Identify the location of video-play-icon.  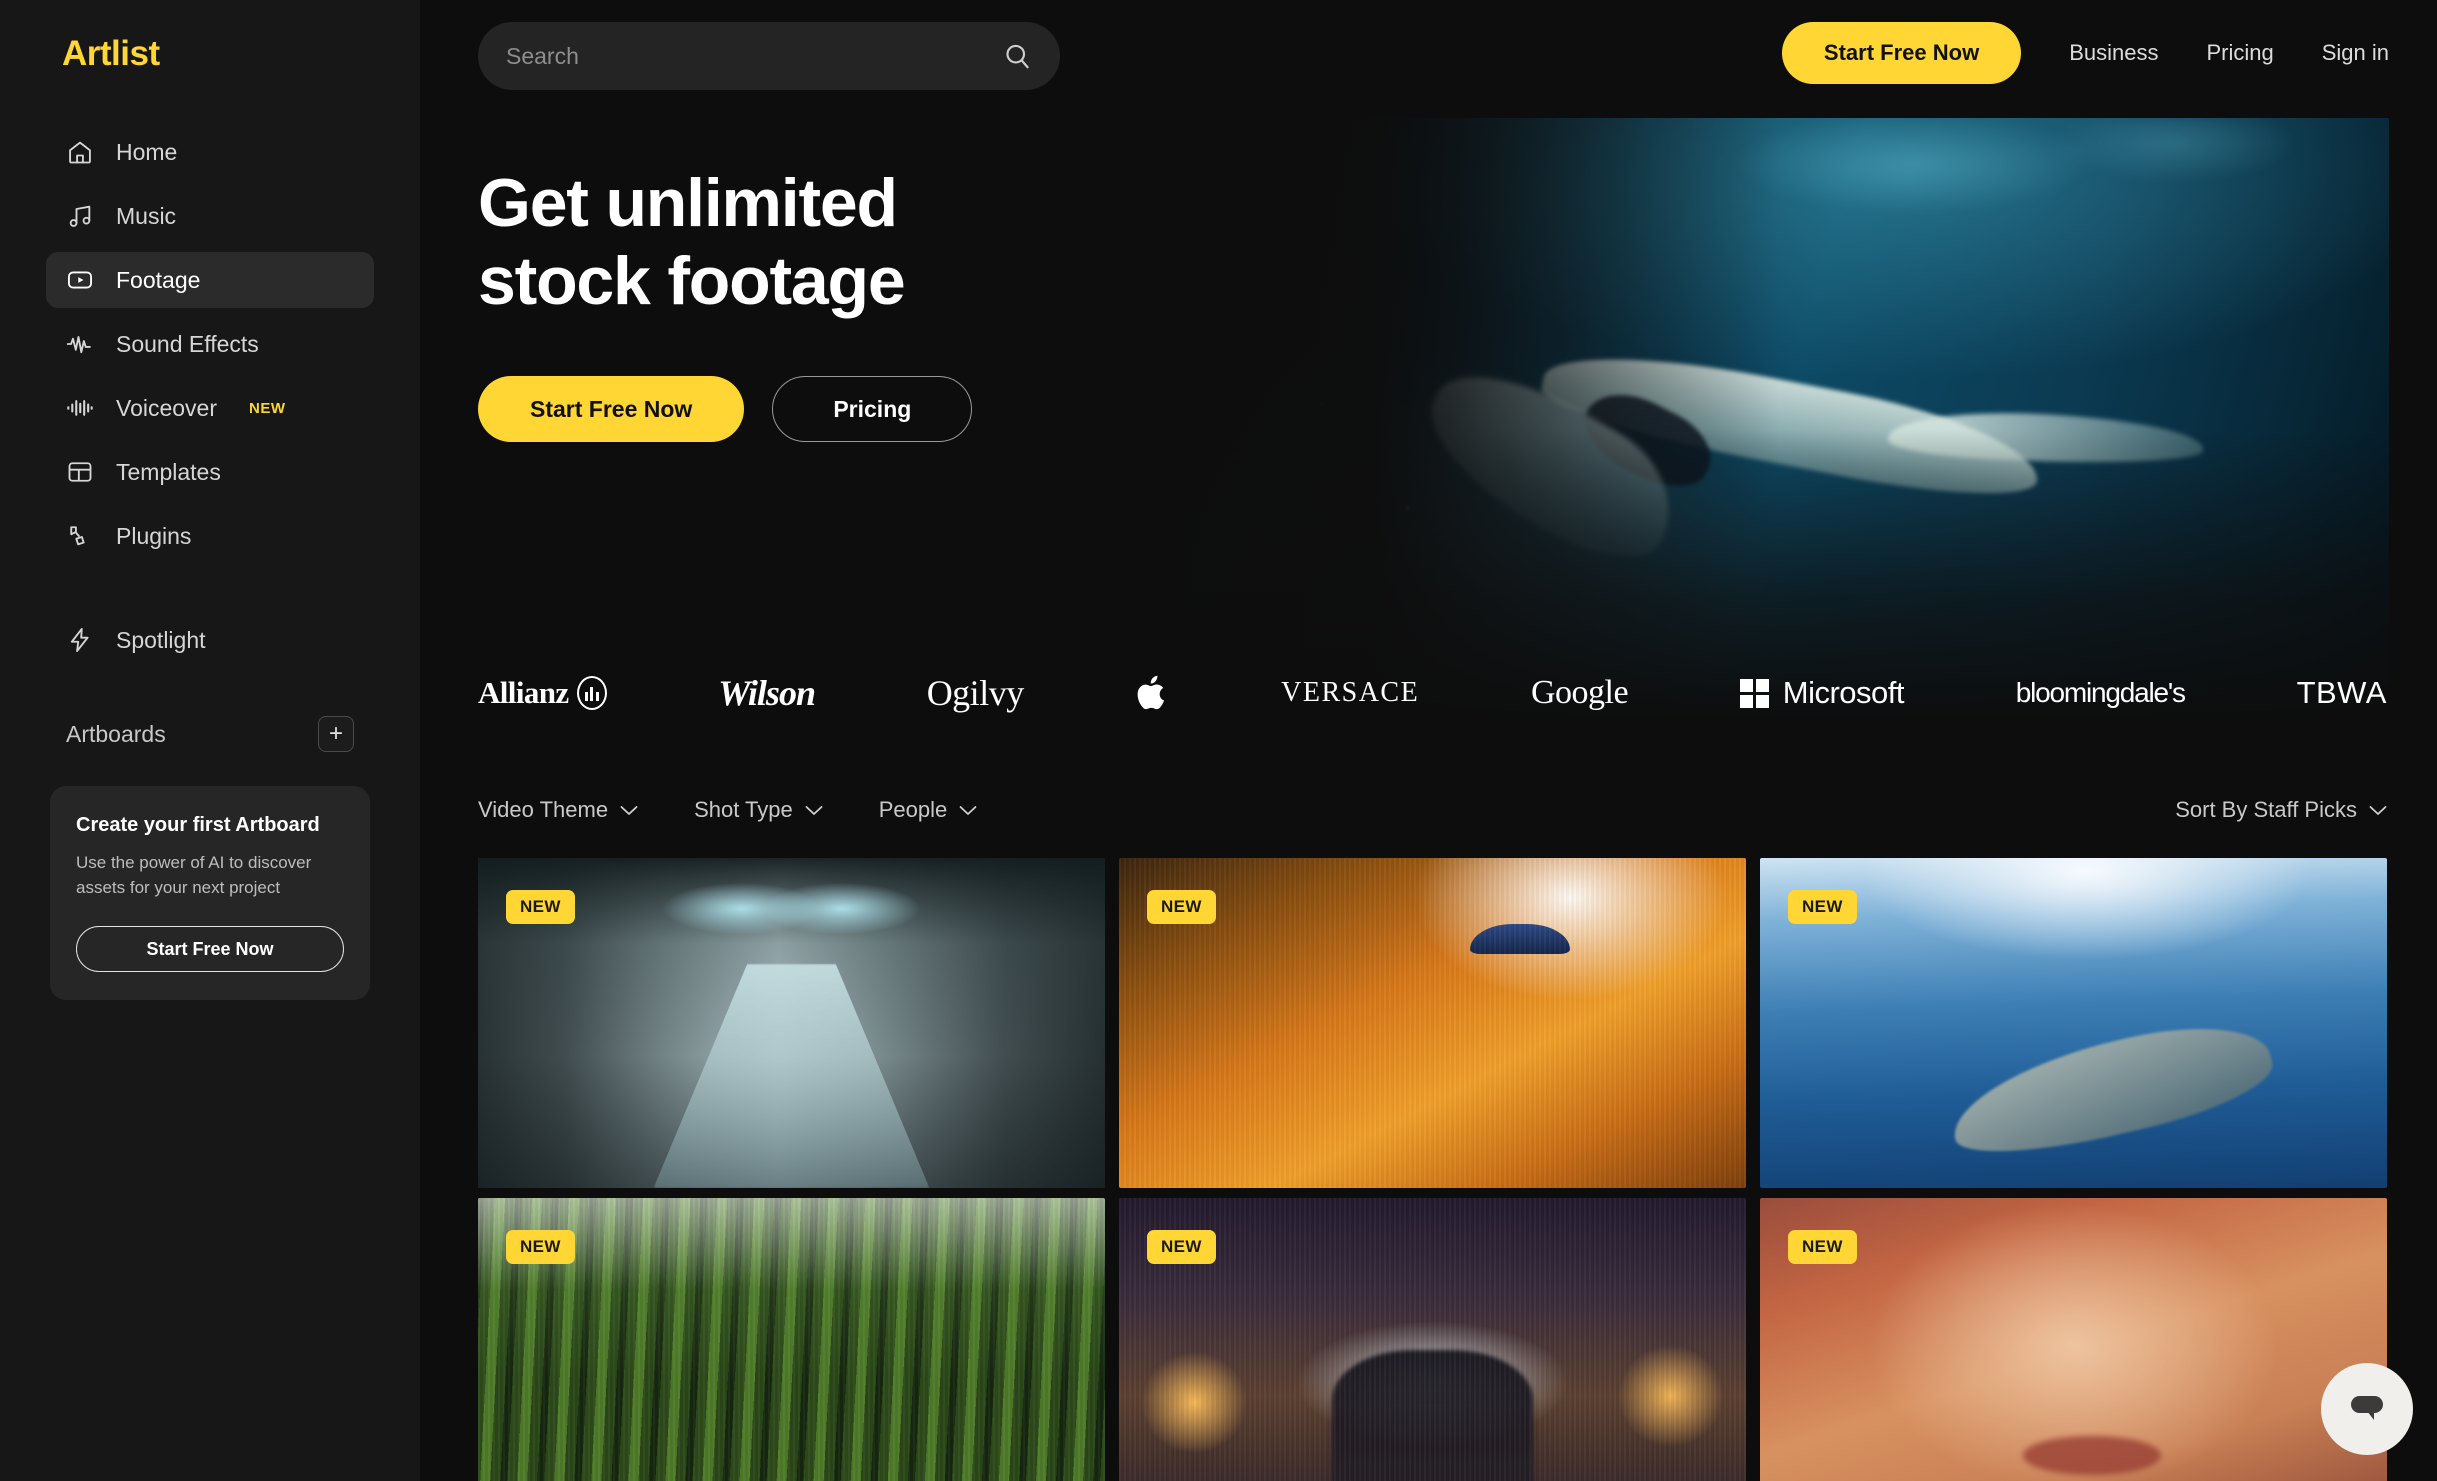
(80, 280).